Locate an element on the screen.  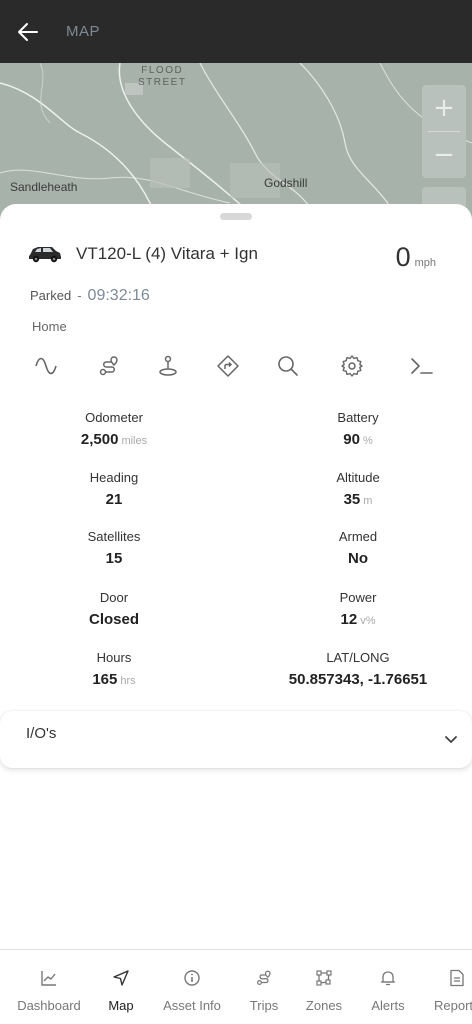
zoom-controls: + − is located at coordinates (444, 131).